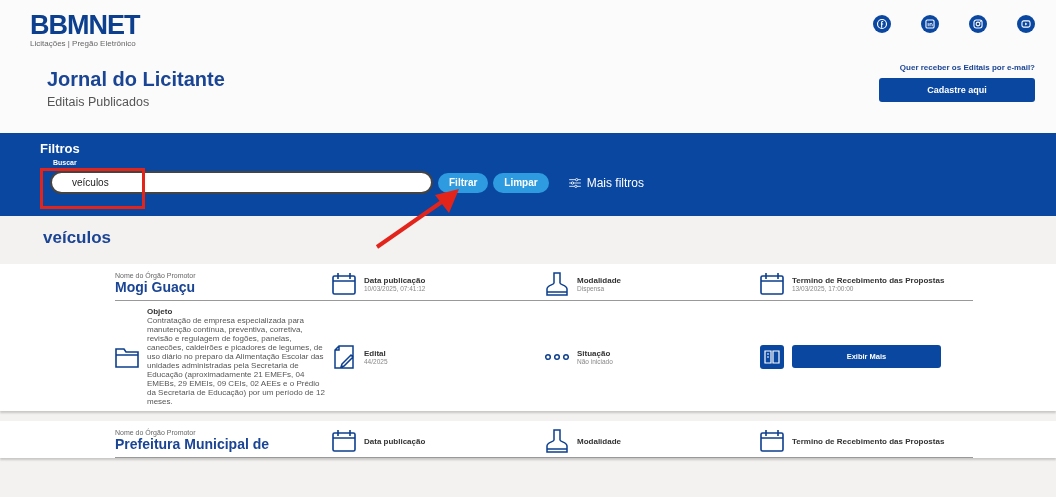 The width and height of the screenshot is (1056, 497). What do you see at coordinates (772, 356) in the screenshot?
I see `book-icon` at bounding box center [772, 356].